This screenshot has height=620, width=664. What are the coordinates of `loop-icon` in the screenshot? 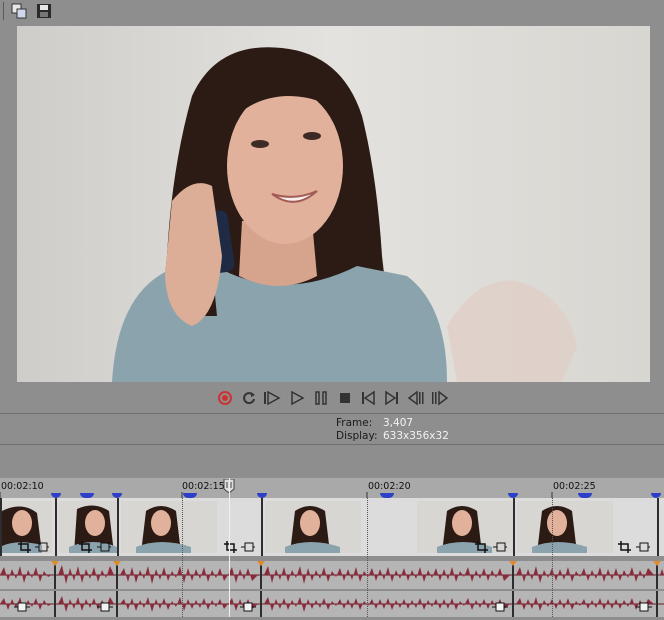 It's located at (249, 398).